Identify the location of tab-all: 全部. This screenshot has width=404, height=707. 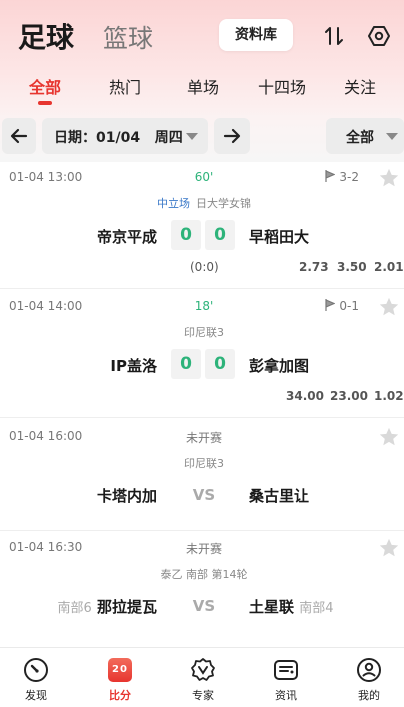
(45, 86).